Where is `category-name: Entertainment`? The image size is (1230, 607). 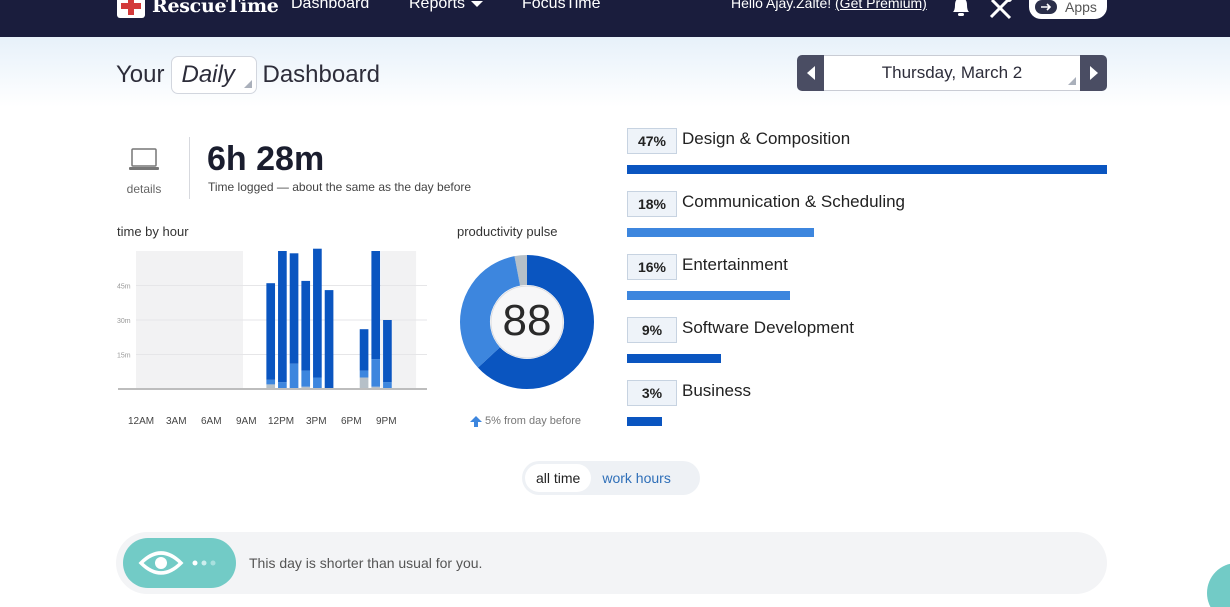 category-name: Entertainment is located at coordinates (735, 264).